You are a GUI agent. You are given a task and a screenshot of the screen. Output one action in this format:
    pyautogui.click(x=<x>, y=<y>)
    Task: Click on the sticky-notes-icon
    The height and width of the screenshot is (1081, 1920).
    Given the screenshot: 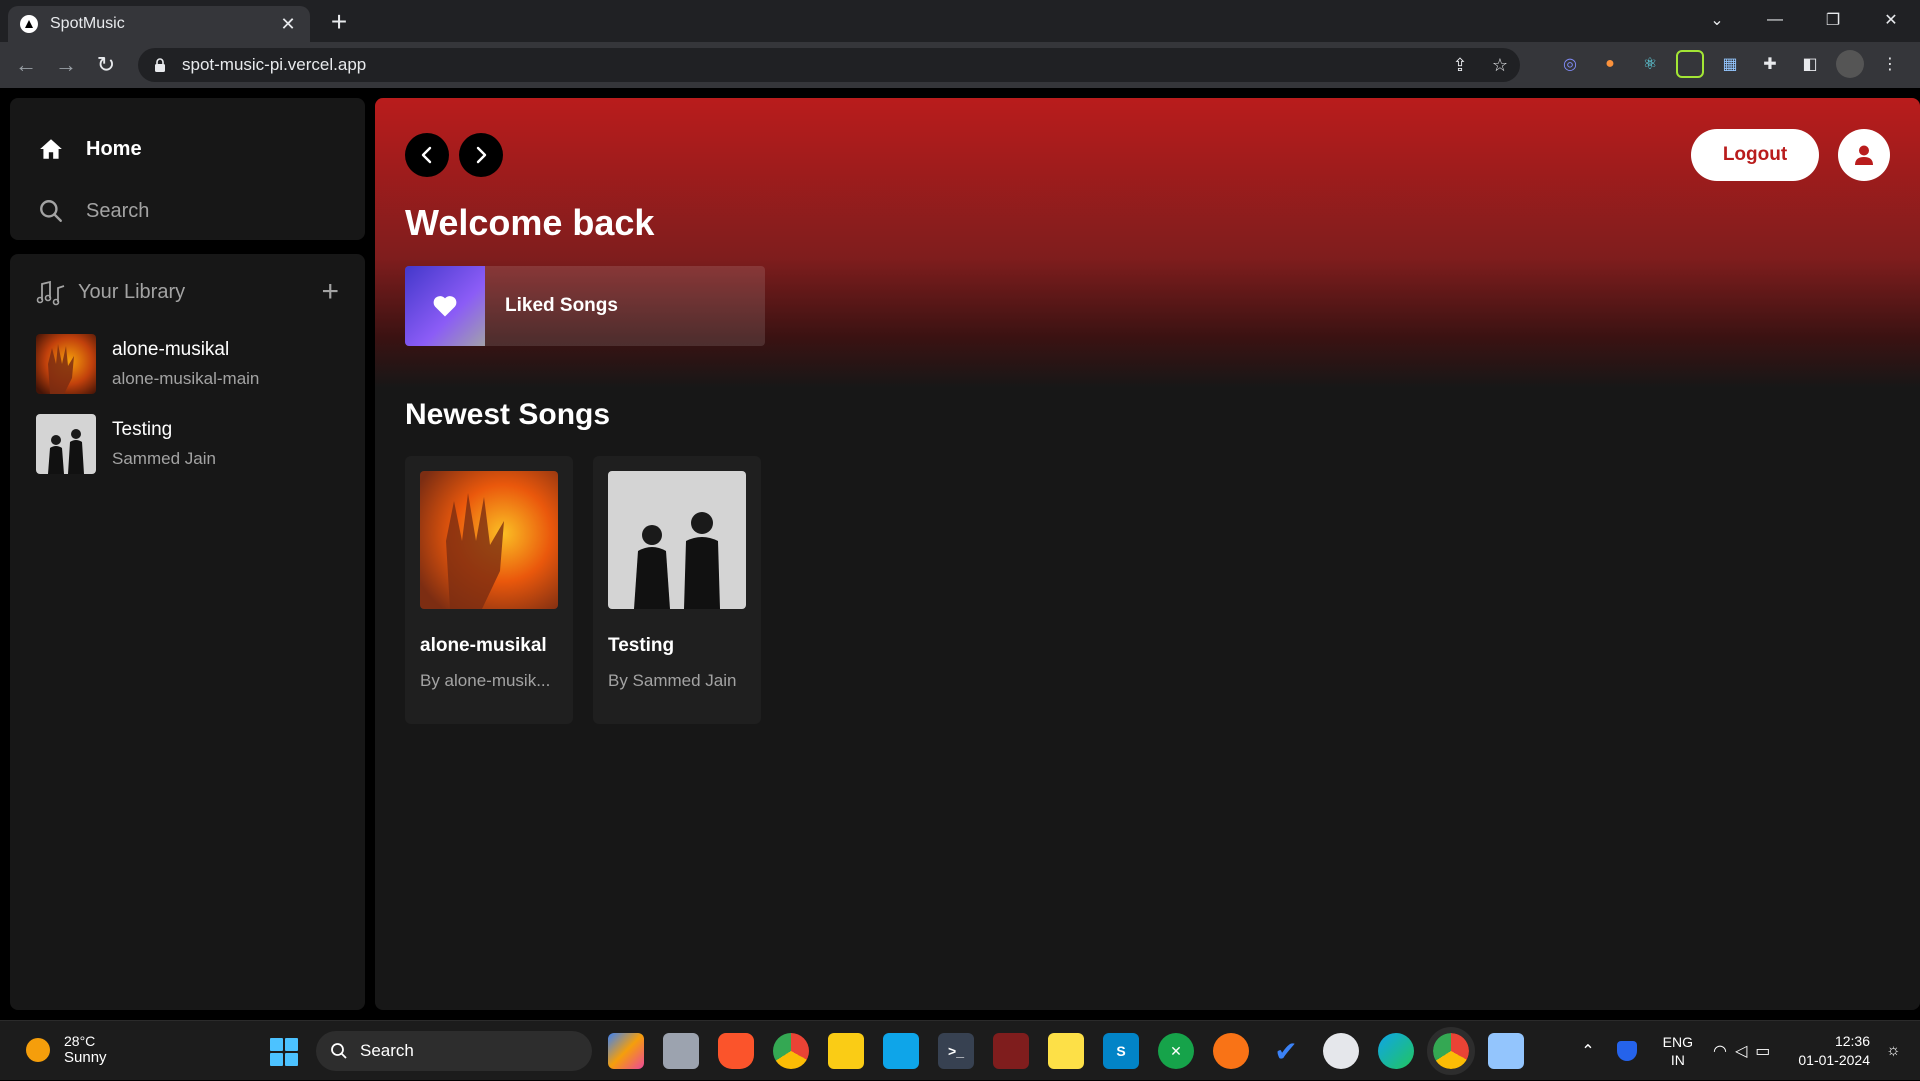 What is the action you would take?
    pyautogui.click(x=1066, y=1051)
    